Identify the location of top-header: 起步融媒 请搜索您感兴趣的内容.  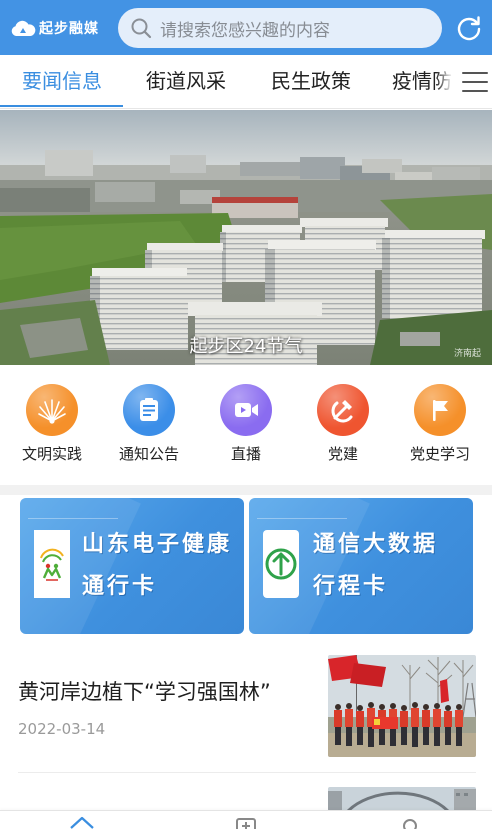
(246, 27).